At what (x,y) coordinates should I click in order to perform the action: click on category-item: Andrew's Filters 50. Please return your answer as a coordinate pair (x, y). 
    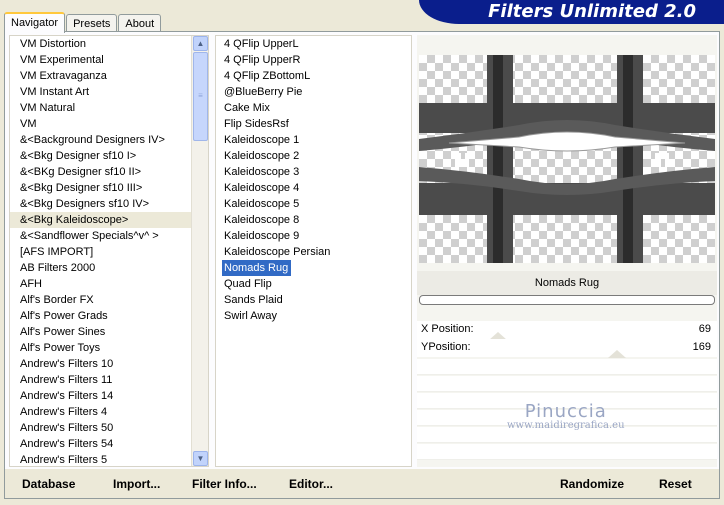
    Looking at the image, I should click on (109, 428).